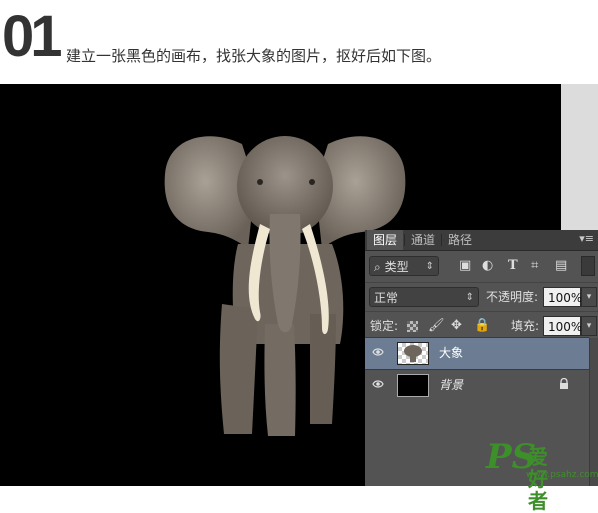 The width and height of the screenshot is (598, 513). What do you see at coordinates (589, 326) in the screenshot?
I see `fill-dropdown-arrow: ▾` at bounding box center [589, 326].